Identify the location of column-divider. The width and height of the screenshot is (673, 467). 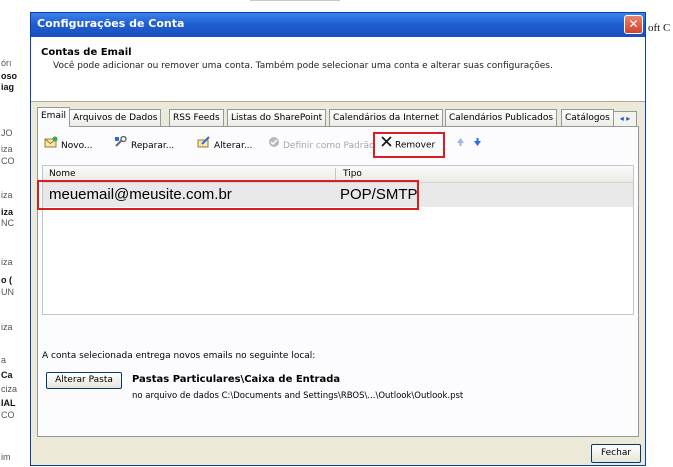
(335, 174).